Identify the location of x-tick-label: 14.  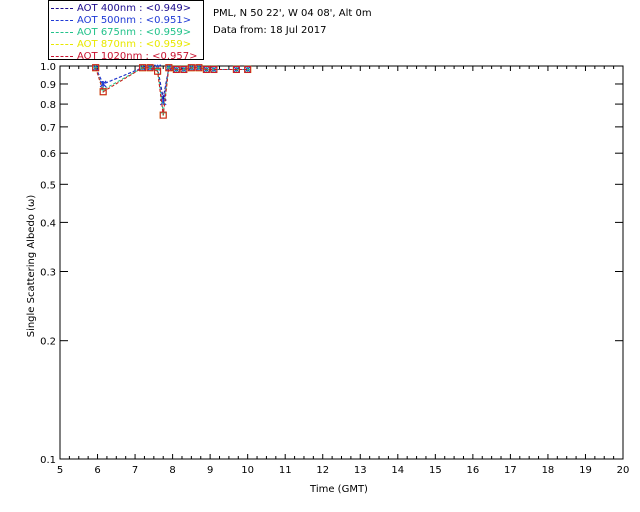
(397, 470).